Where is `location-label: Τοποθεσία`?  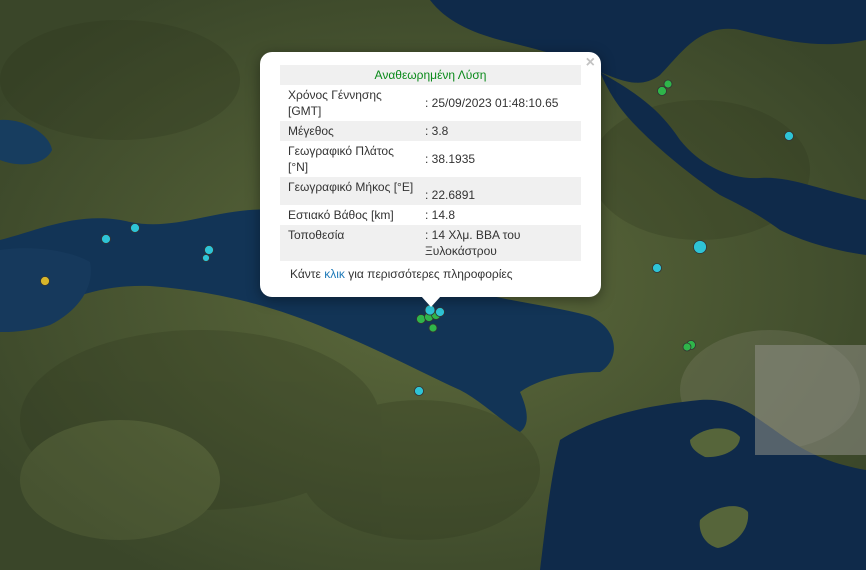 location-label: Τοποθεσία is located at coordinates (351, 243).